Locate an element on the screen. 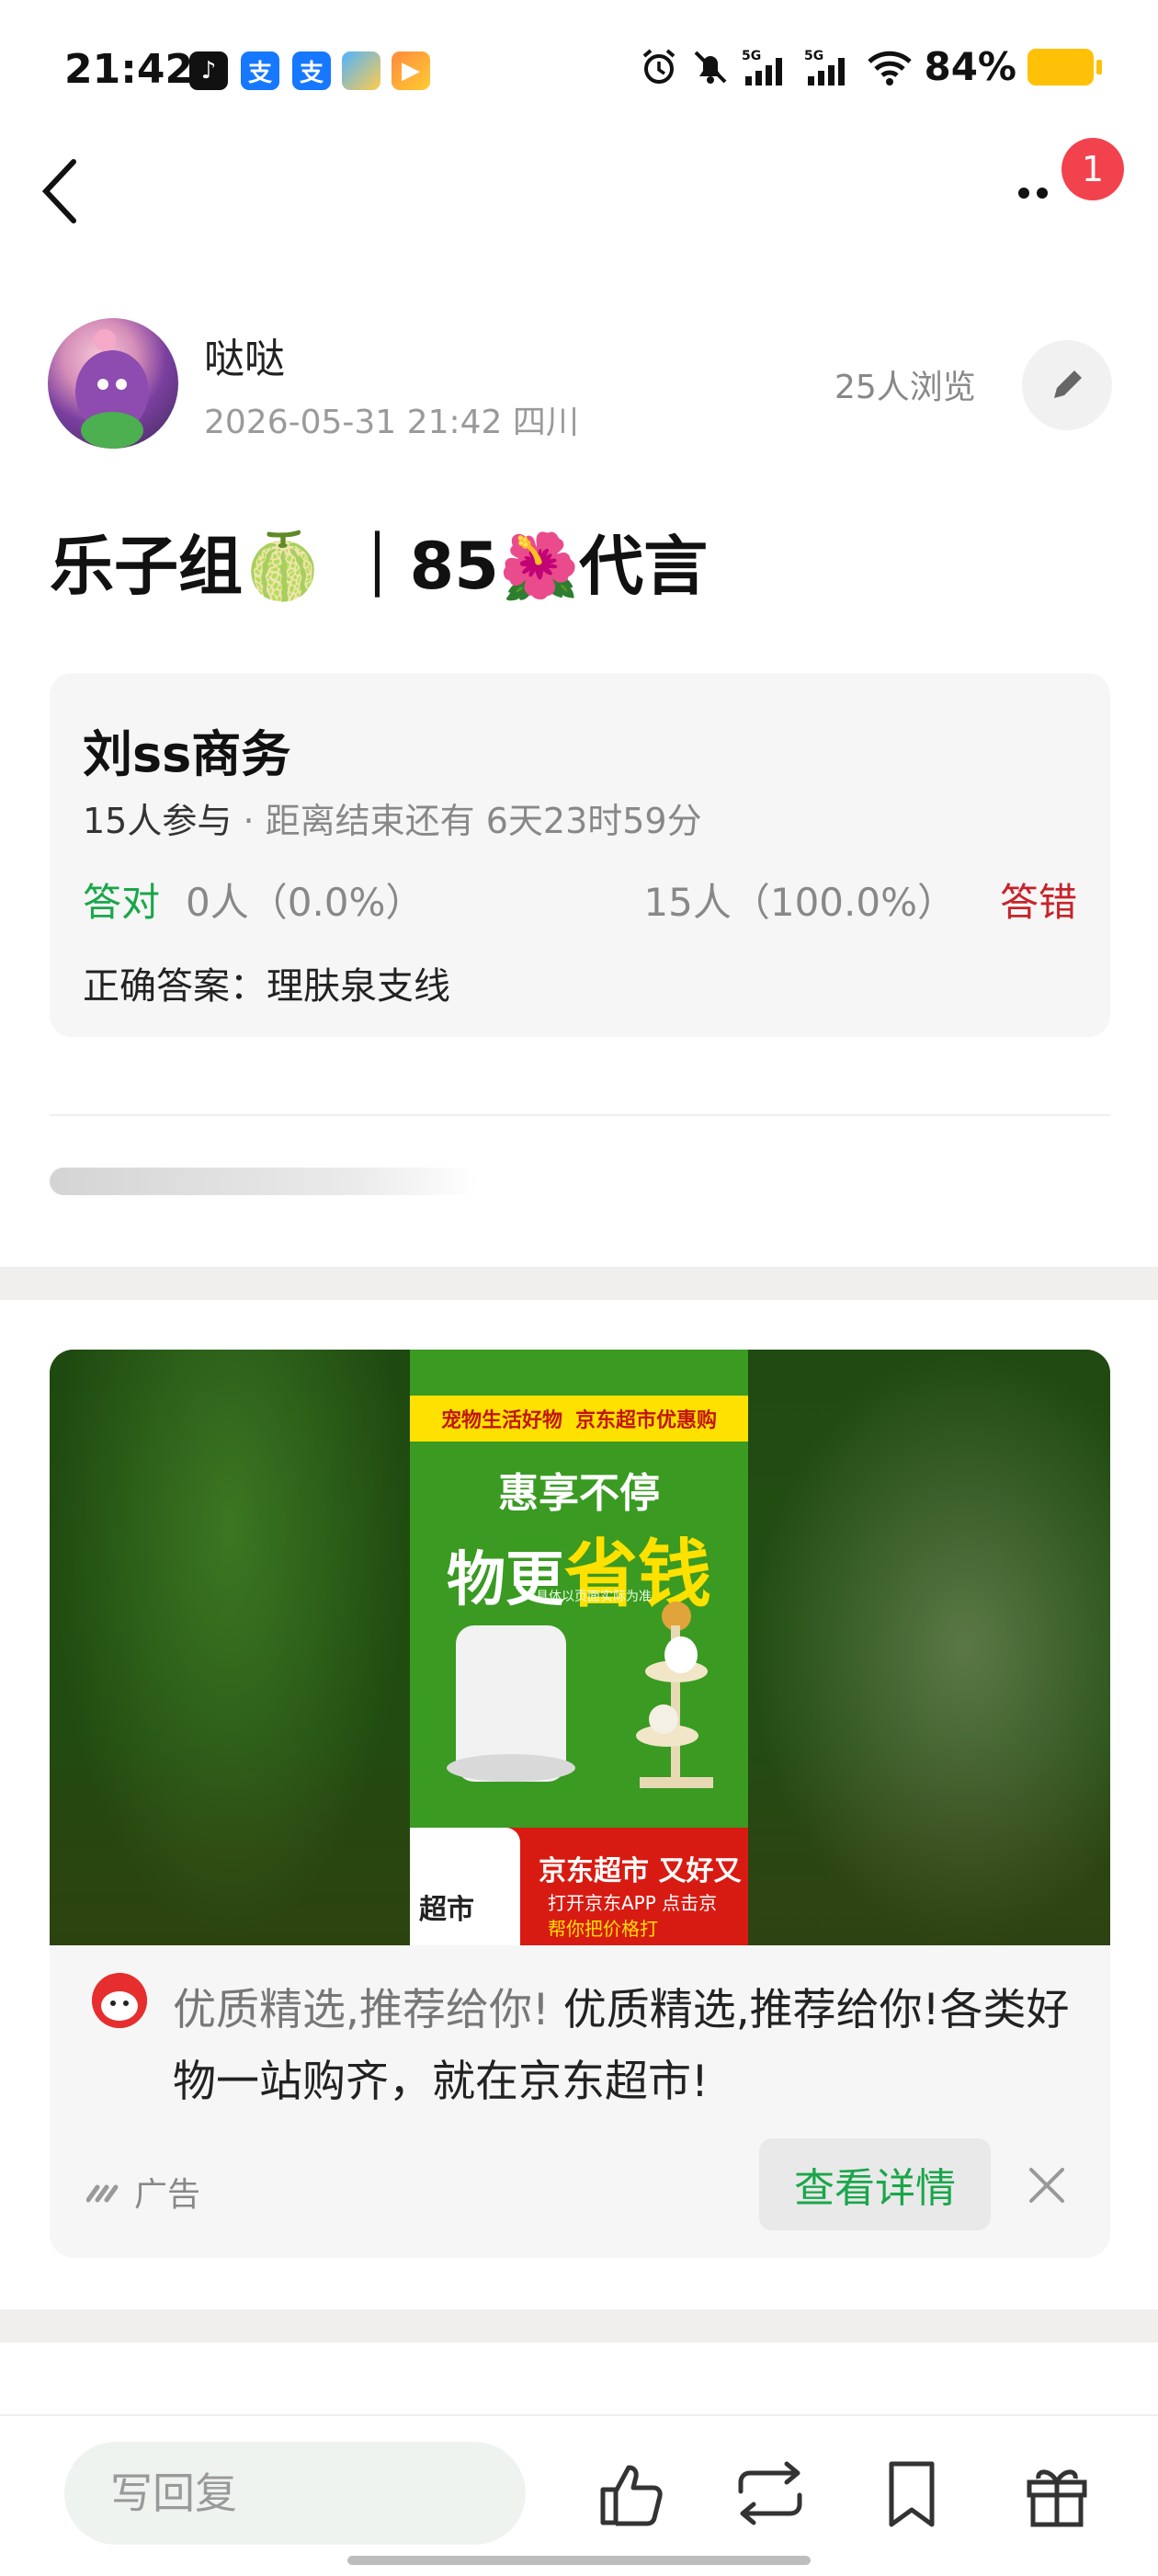 This screenshot has height=2576, width=1158. status-indicators: 5G 5G 84% is located at coordinates (870, 66).